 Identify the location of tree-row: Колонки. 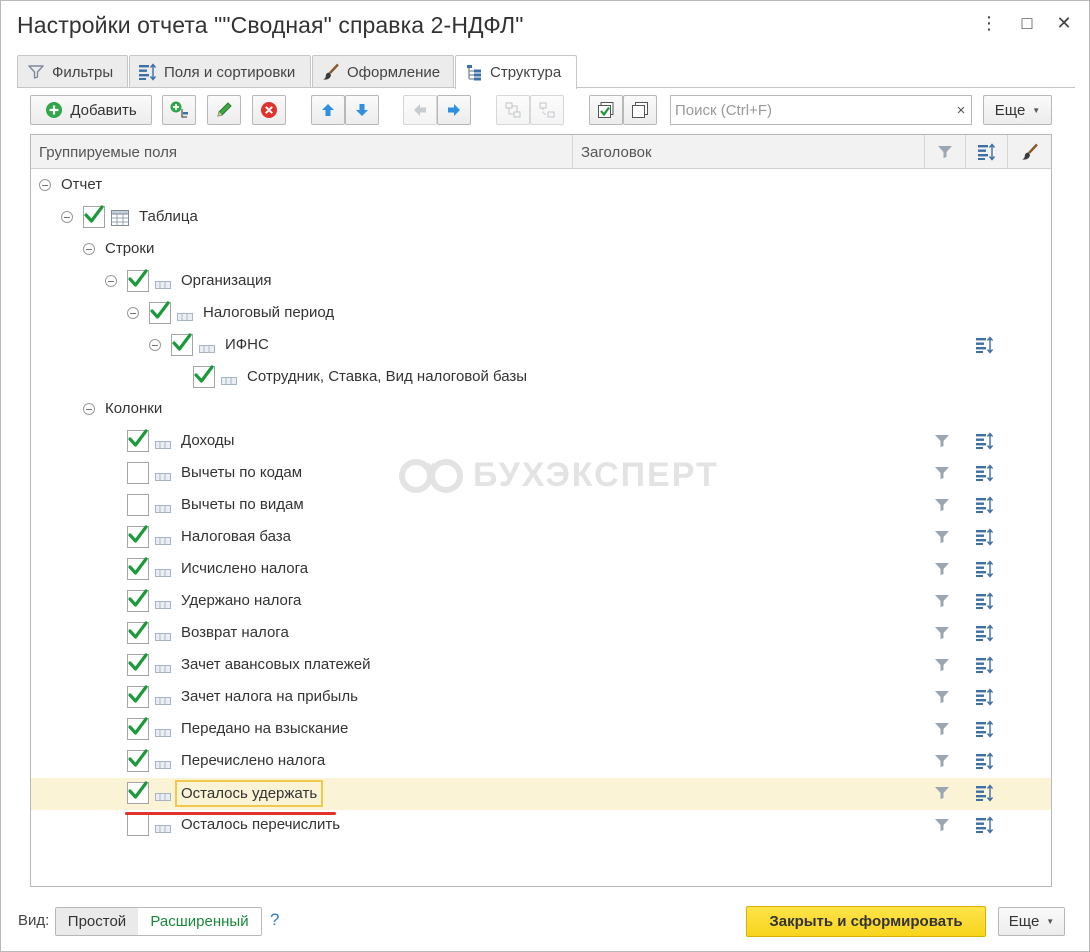
(541, 410).